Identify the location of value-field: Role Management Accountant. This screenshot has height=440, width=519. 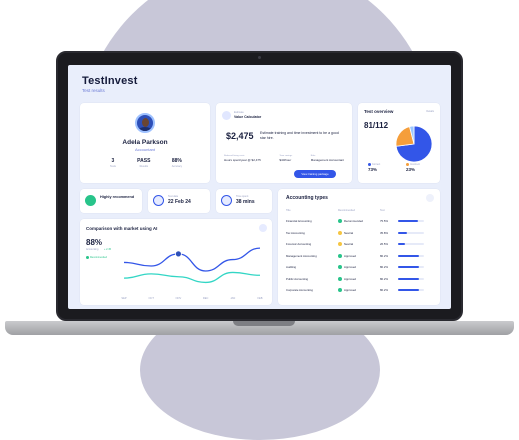
(327, 158).